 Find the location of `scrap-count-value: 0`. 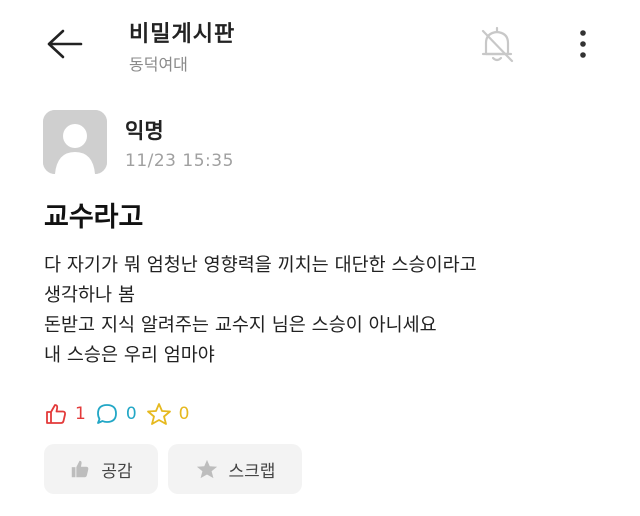

scrap-count-value: 0 is located at coordinates (184, 414).